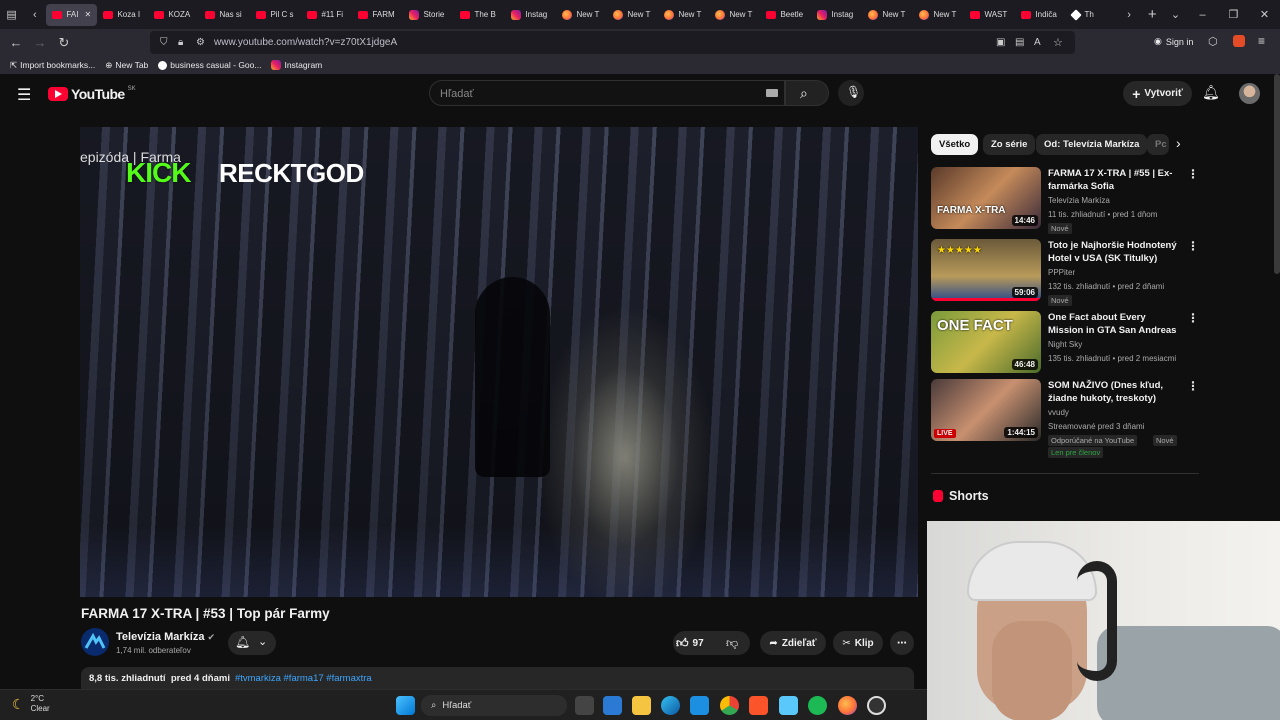 The height and width of the screenshot is (720, 1280). I want to click on url-text: www.youtube.com/watch?v=z70tX1jdgeA, so click(305, 42).